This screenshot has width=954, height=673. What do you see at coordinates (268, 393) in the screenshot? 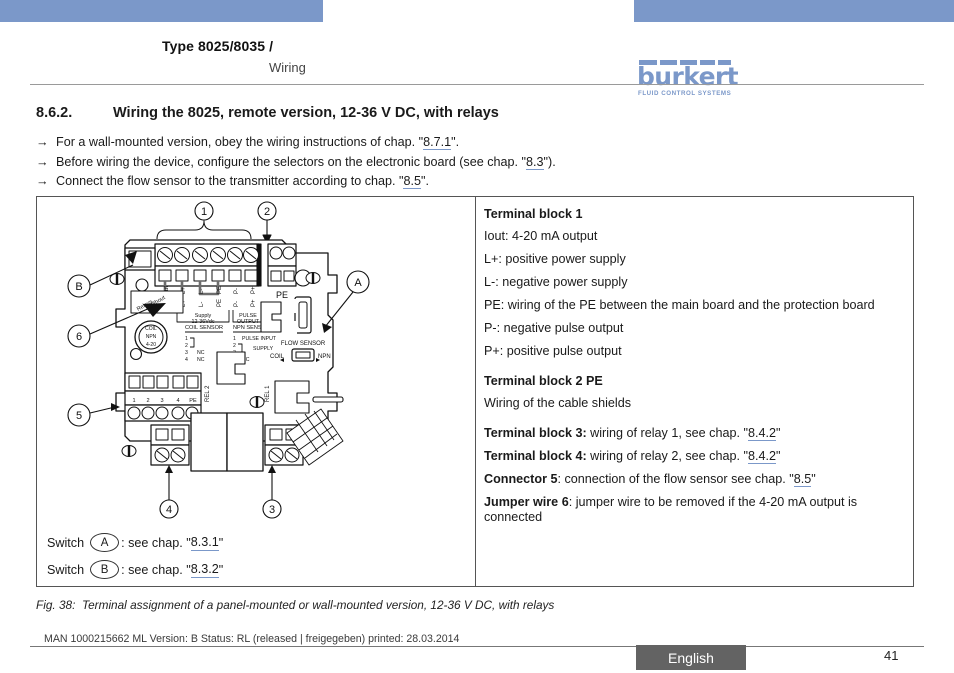
I see `svg-text: REL 1` at bounding box center [268, 393].